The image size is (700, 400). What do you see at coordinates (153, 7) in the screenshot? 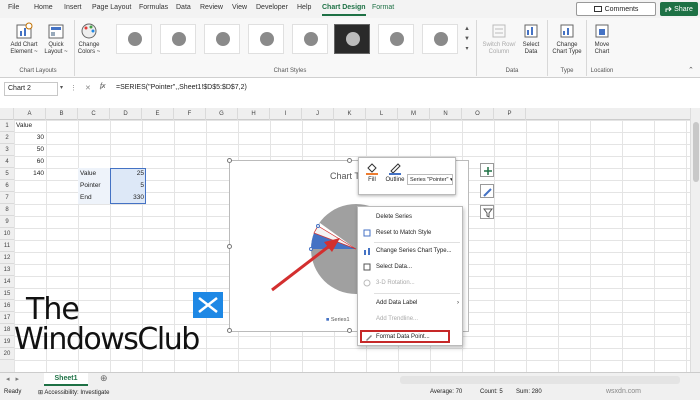
I see `tab-formulas: Formulas` at bounding box center [153, 7].